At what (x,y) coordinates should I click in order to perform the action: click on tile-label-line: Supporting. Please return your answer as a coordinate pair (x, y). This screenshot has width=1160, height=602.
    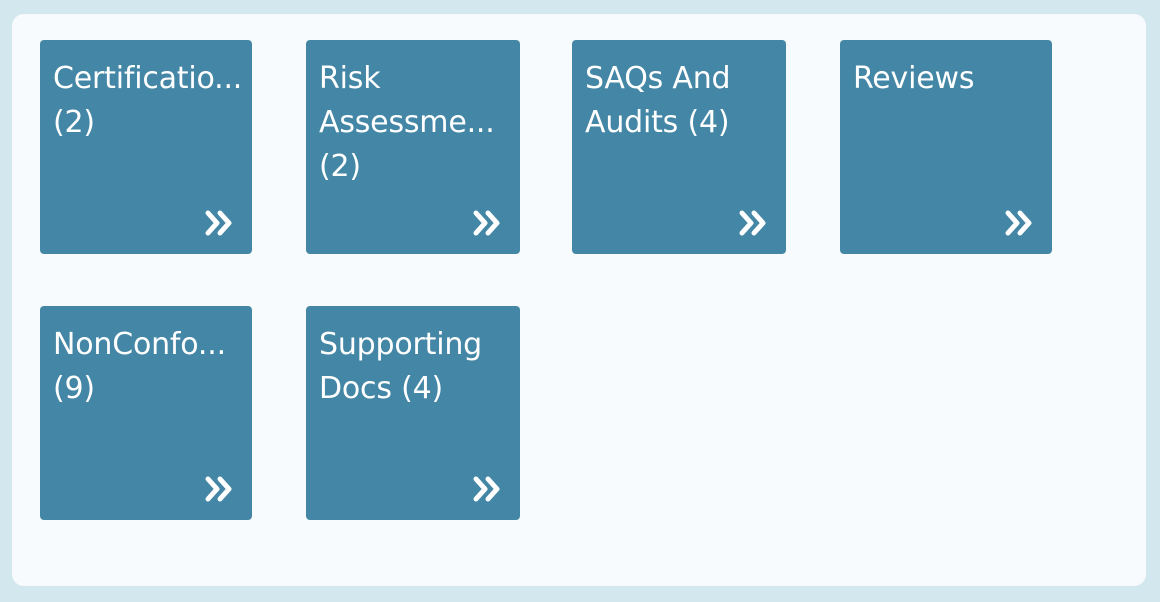
    Looking at the image, I should click on (400, 344).